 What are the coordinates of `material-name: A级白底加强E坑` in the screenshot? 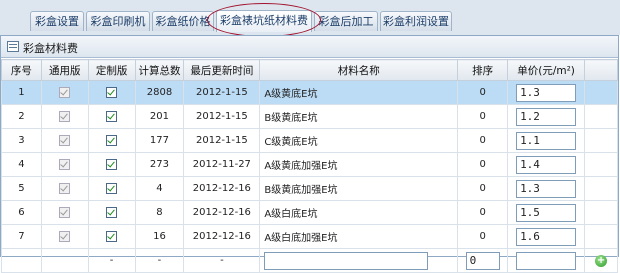 It's located at (359, 236).